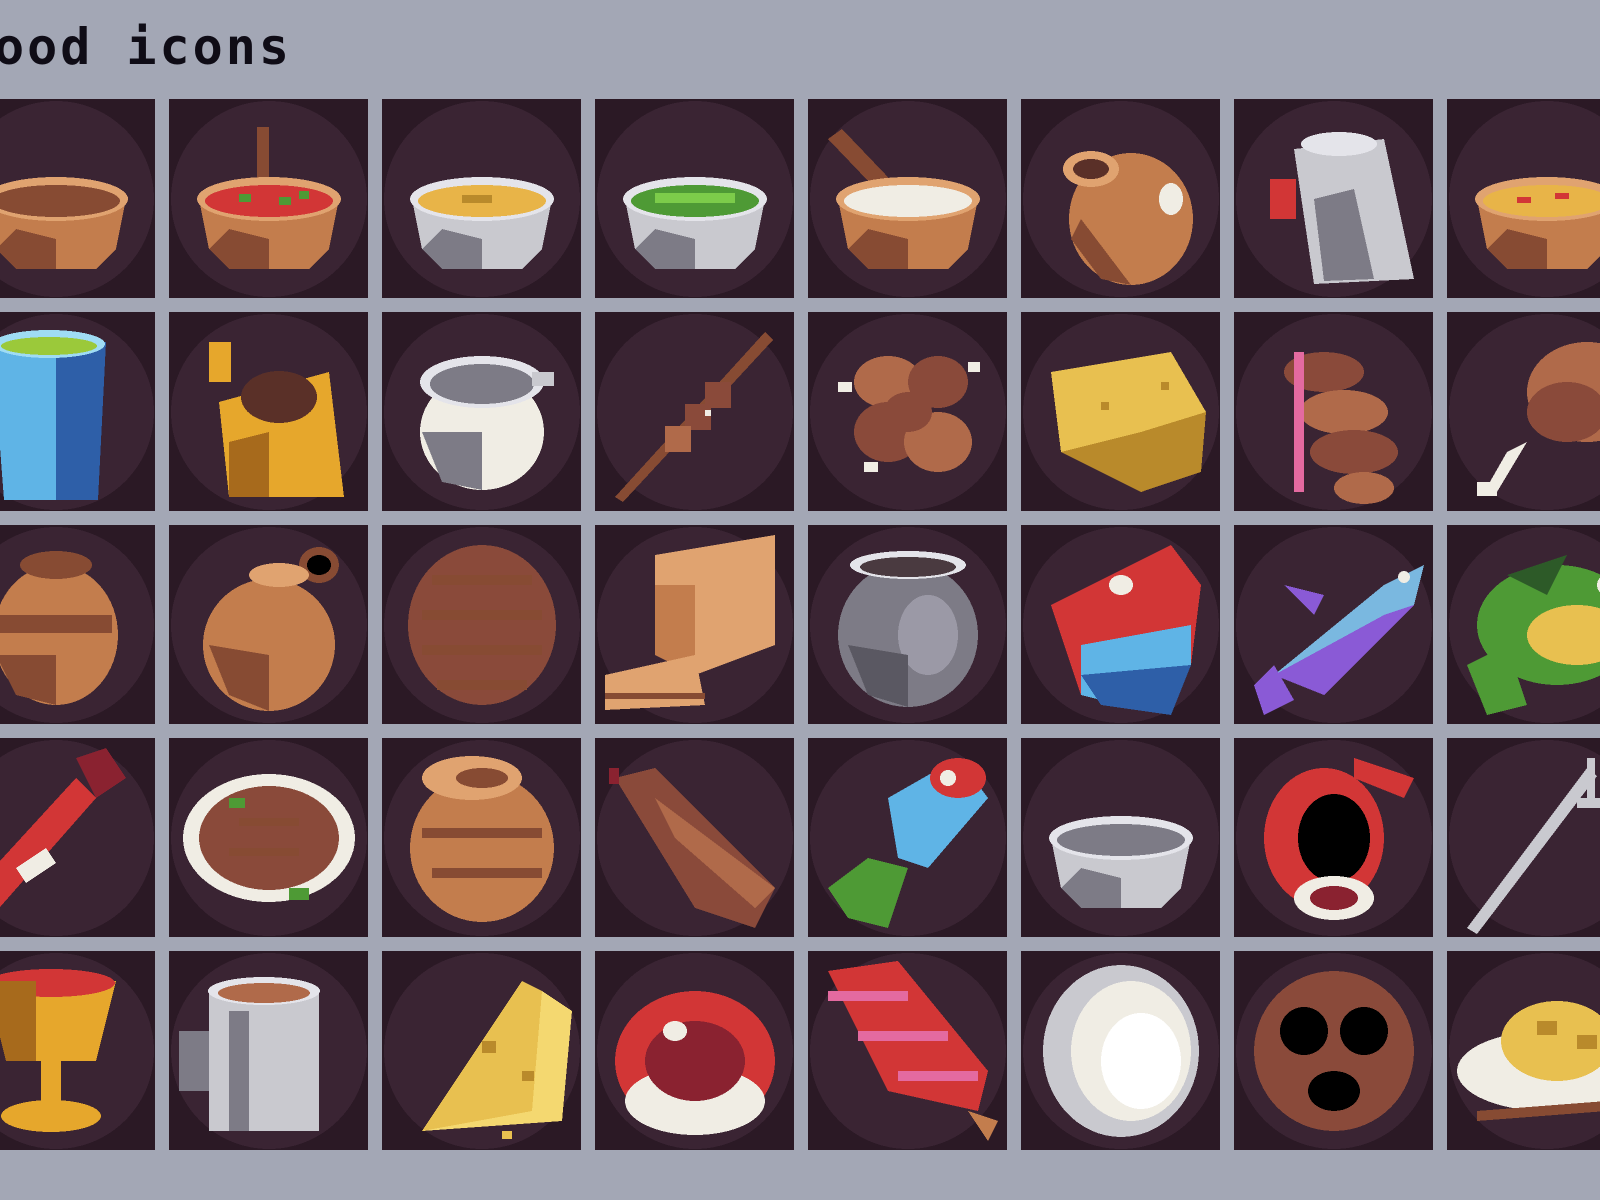 This screenshot has height=1200, width=1600. I want to click on page-title: ood icons, so click(146, 47).